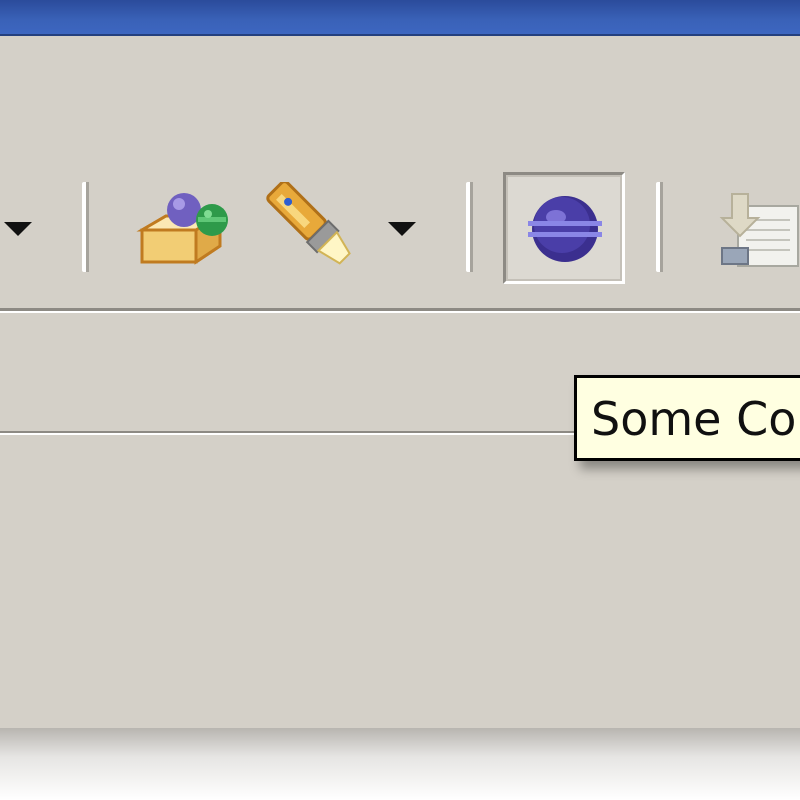 The width and height of the screenshot is (800, 800). I want to click on new-package-button, so click(189, 228).